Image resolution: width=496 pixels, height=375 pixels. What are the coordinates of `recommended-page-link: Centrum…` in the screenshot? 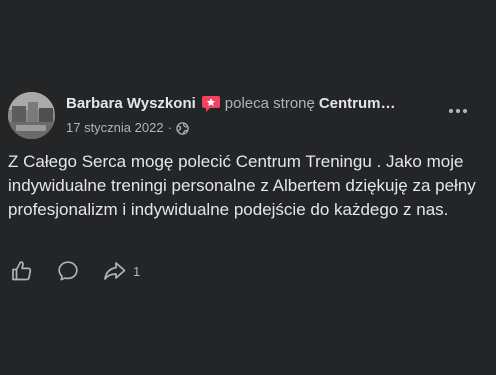 It's located at (357, 104).